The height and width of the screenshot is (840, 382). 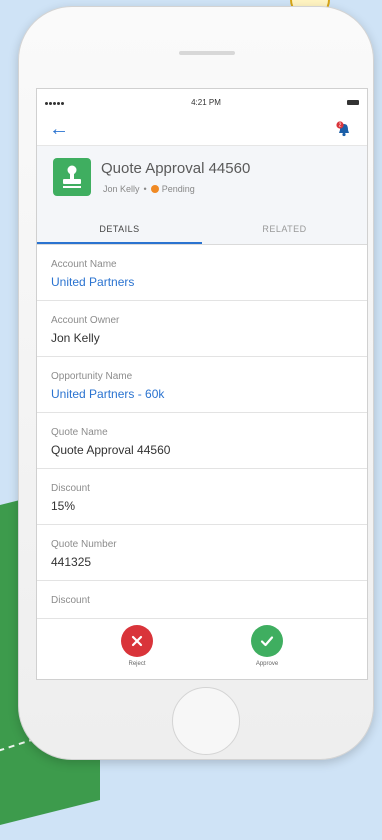 What do you see at coordinates (72, 177) in the screenshot?
I see `approval-stamp-icon` at bounding box center [72, 177].